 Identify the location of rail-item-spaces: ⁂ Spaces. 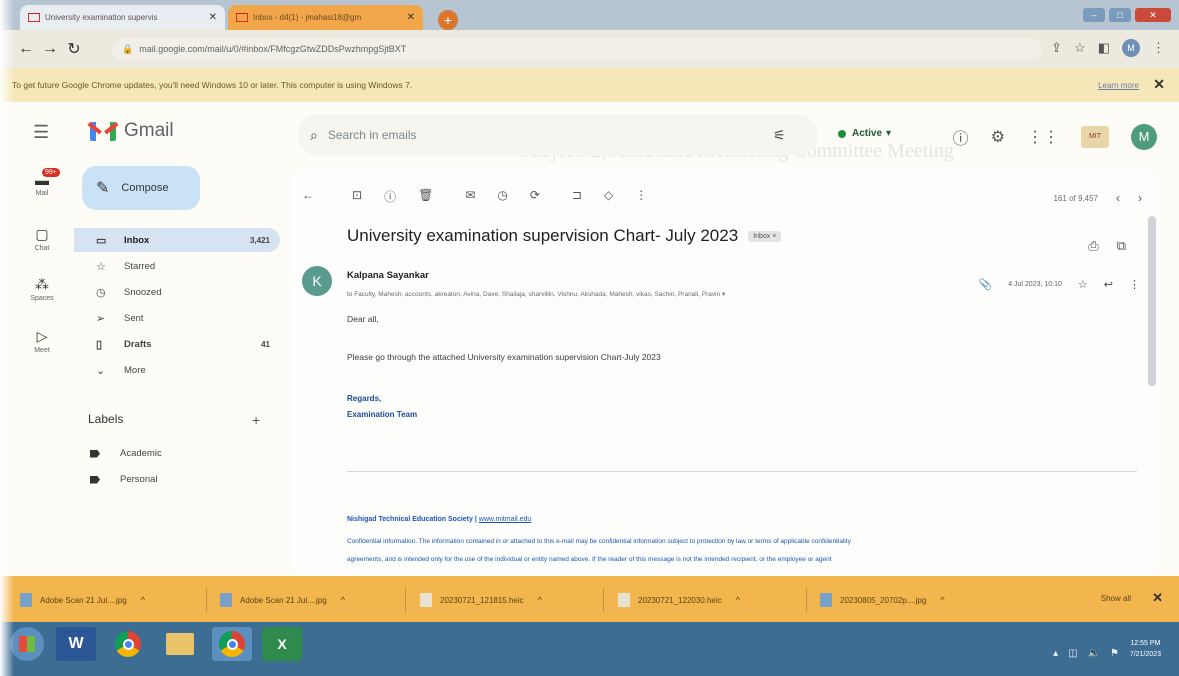
(42, 289).